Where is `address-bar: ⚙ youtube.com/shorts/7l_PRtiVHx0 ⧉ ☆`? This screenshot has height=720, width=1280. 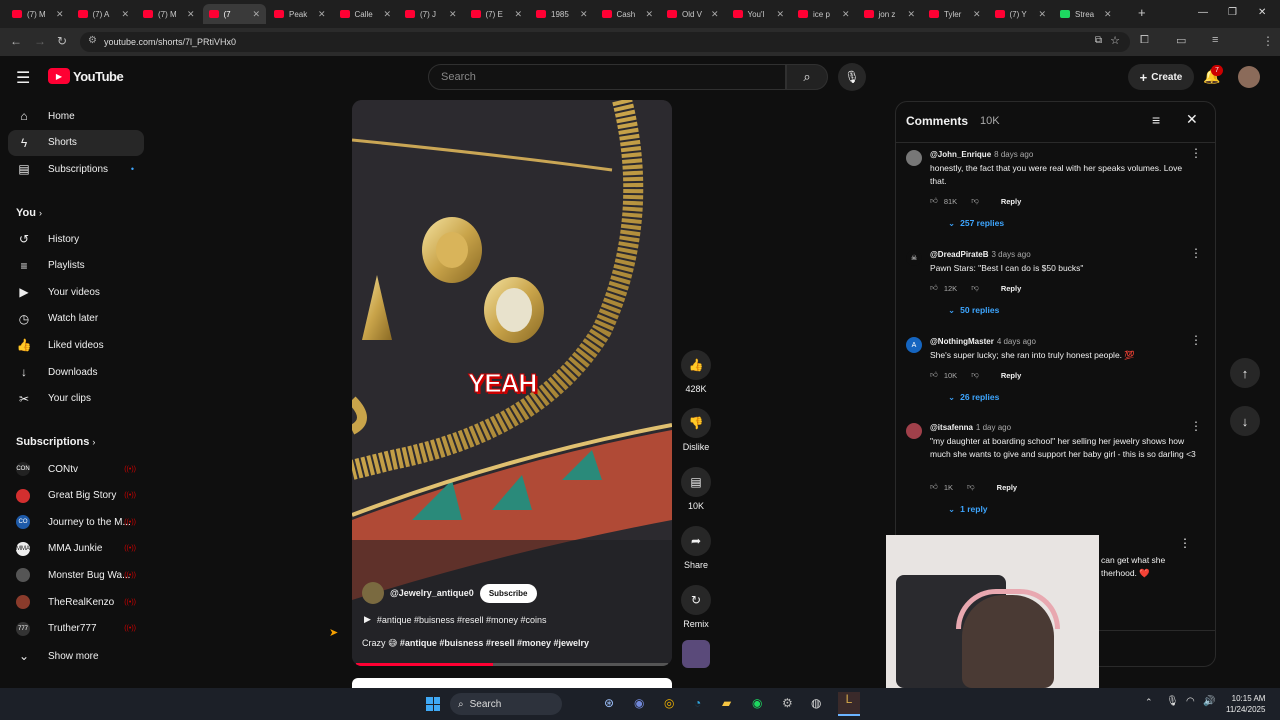
address-bar: ⚙ youtube.com/shorts/7l_PRtiVHx0 ⧉ ☆ is located at coordinates (605, 42).